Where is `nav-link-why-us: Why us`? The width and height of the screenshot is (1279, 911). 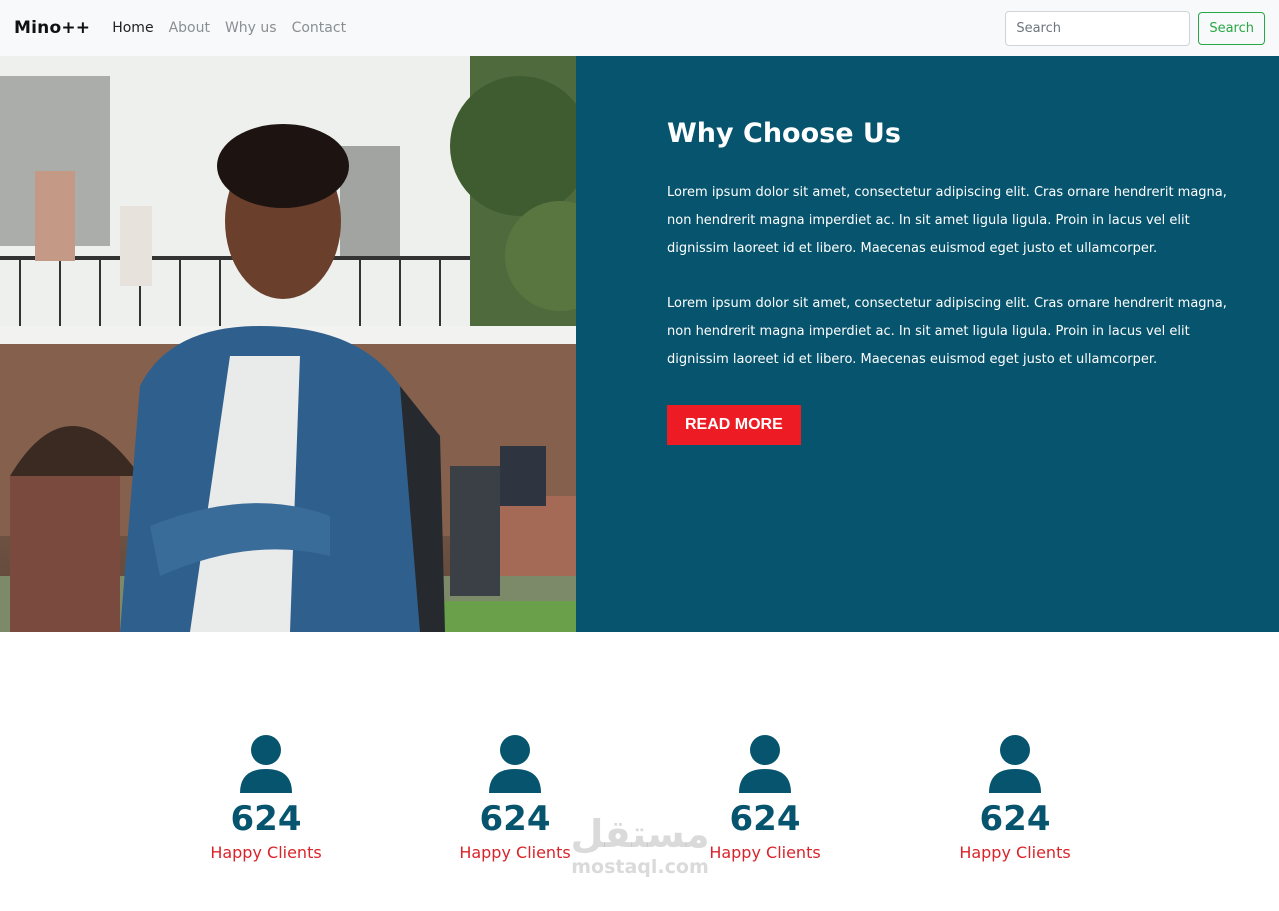 nav-link-why-us: Why us is located at coordinates (251, 28).